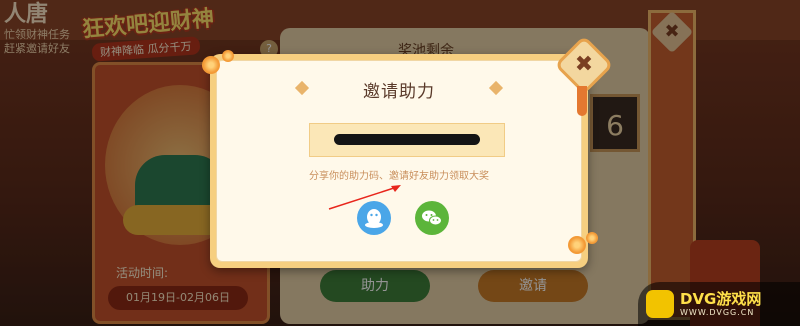 The height and width of the screenshot is (326, 800). What do you see at coordinates (399, 176) in the screenshot?
I see `share-hint: 分享你的助力码、邀请好友助力领取大奖` at bounding box center [399, 176].